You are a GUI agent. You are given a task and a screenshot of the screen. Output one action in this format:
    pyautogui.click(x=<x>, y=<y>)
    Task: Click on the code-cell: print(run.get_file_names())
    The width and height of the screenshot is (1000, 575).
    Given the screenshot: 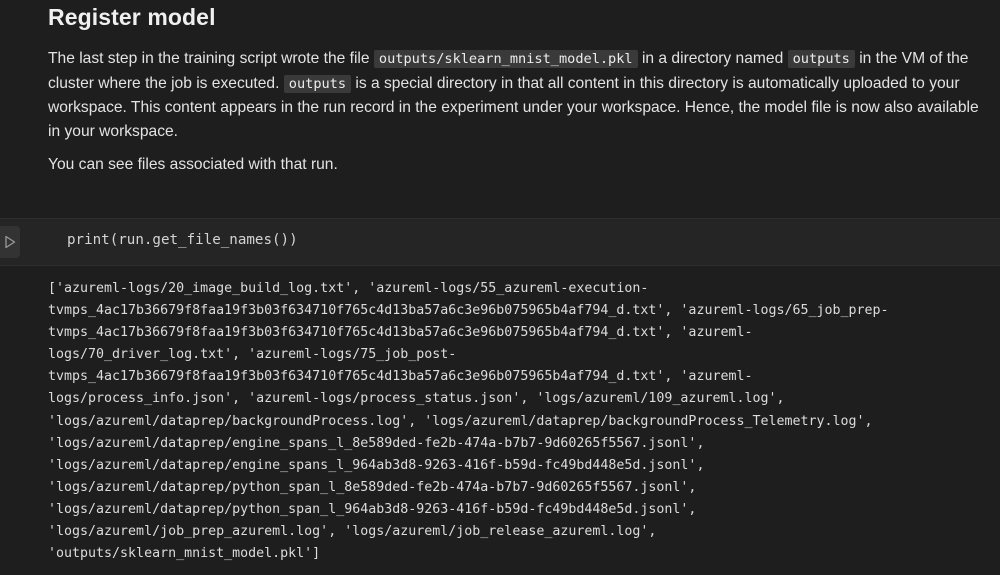 What is the action you would take?
    pyautogui.click(x=500, y=242)
    